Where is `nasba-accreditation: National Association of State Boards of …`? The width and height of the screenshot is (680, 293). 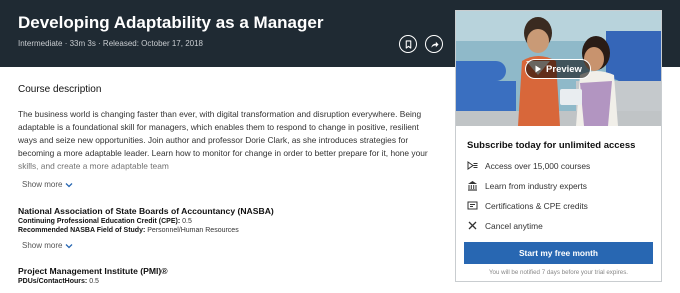 nasba-accreditation: National Association of State Boards of … is located at coordinates (218, 229).